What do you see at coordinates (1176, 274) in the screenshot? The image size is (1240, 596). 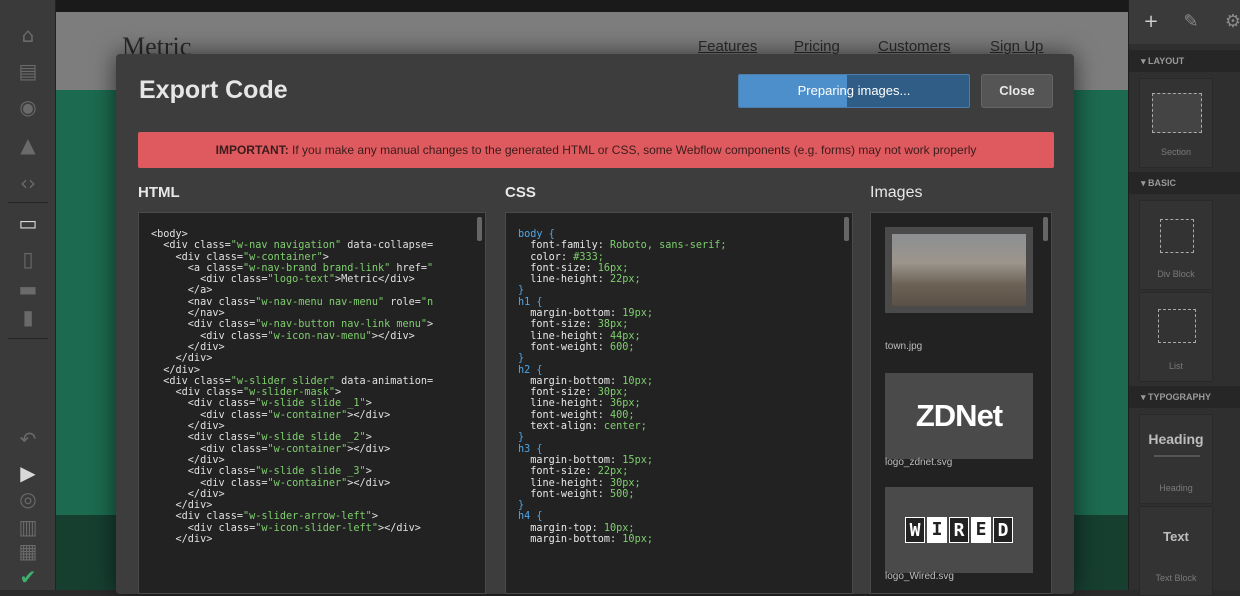 I see `element-label: Div Block` at bounding box center [1176, 274].